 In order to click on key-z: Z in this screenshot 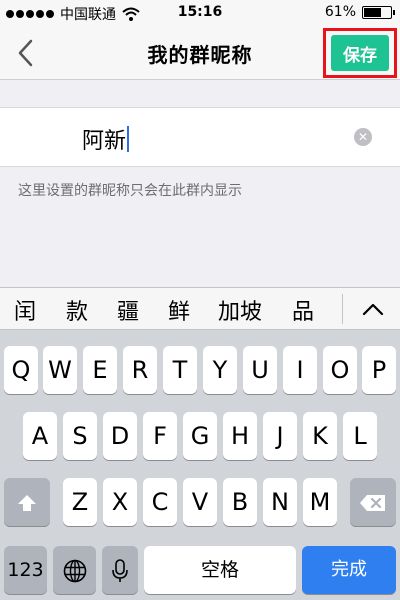, I will do `click(80, 502)`.